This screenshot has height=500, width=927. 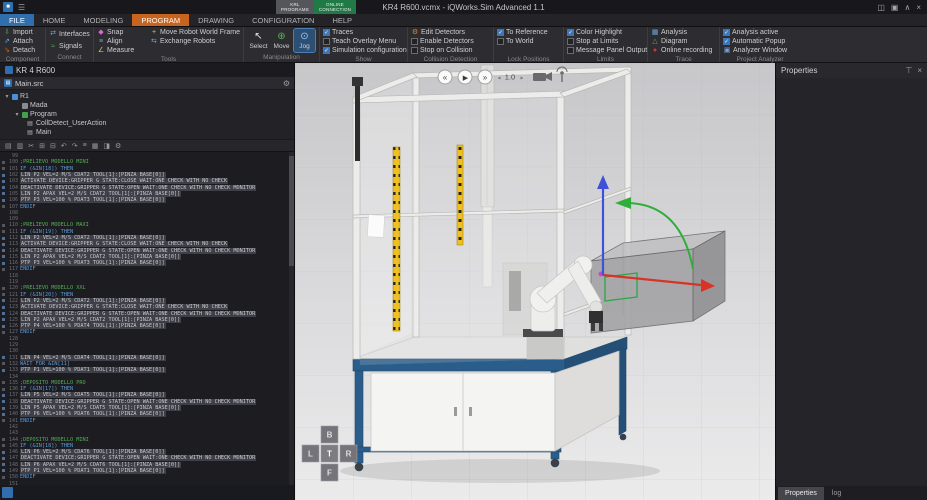 What do you see at coordinates (326, 32) in the screenshot?
I see `traces-checkbox: ✓` at bounding box center [326, 32].